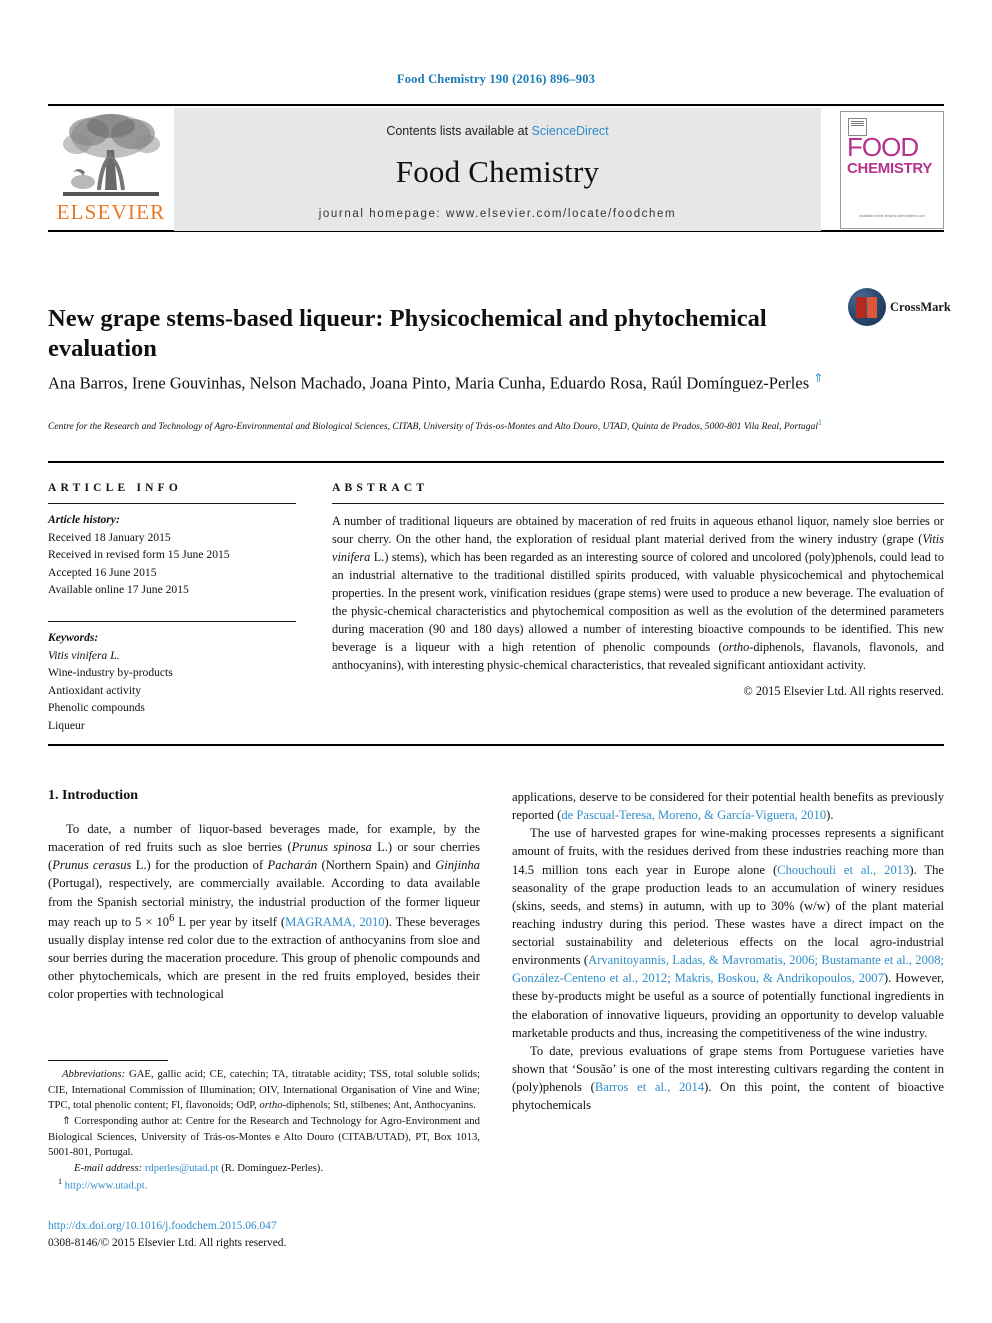  Describe the element at coordinates (93, 795) in the screenshot. I see `section-heading-introduction: 1. Introduction` at that location.